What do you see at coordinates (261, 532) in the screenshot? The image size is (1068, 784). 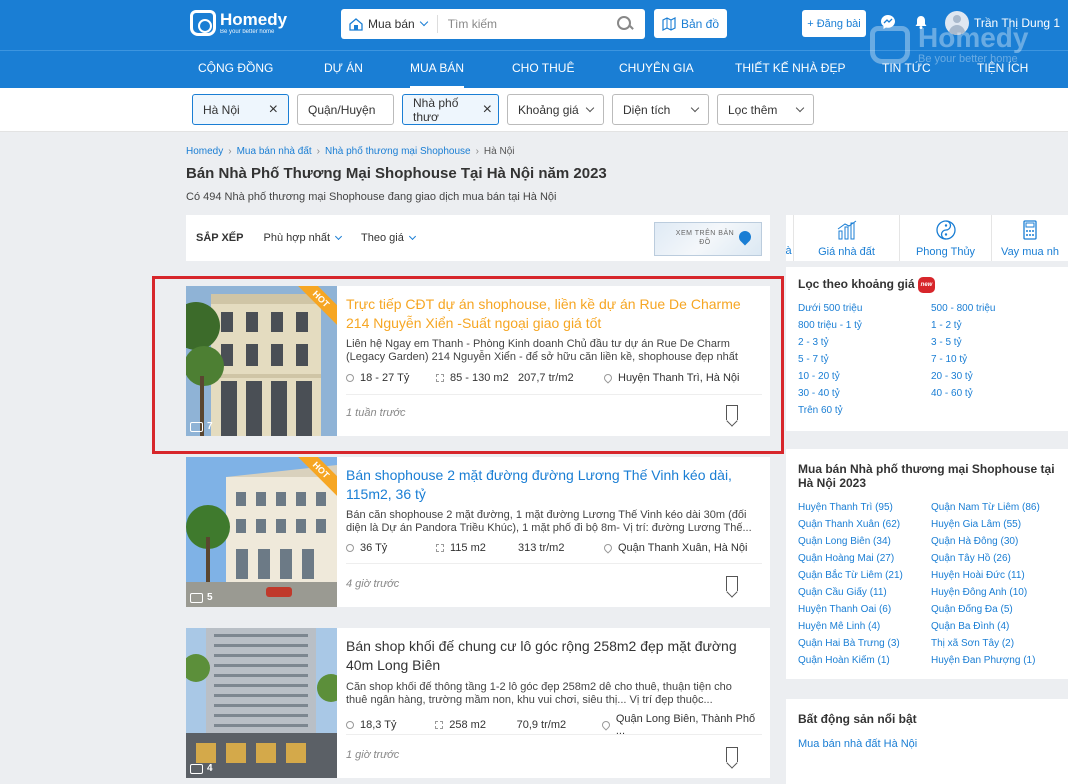 I see `listing-photo: HOT 5` at bounding box center [261, 532].